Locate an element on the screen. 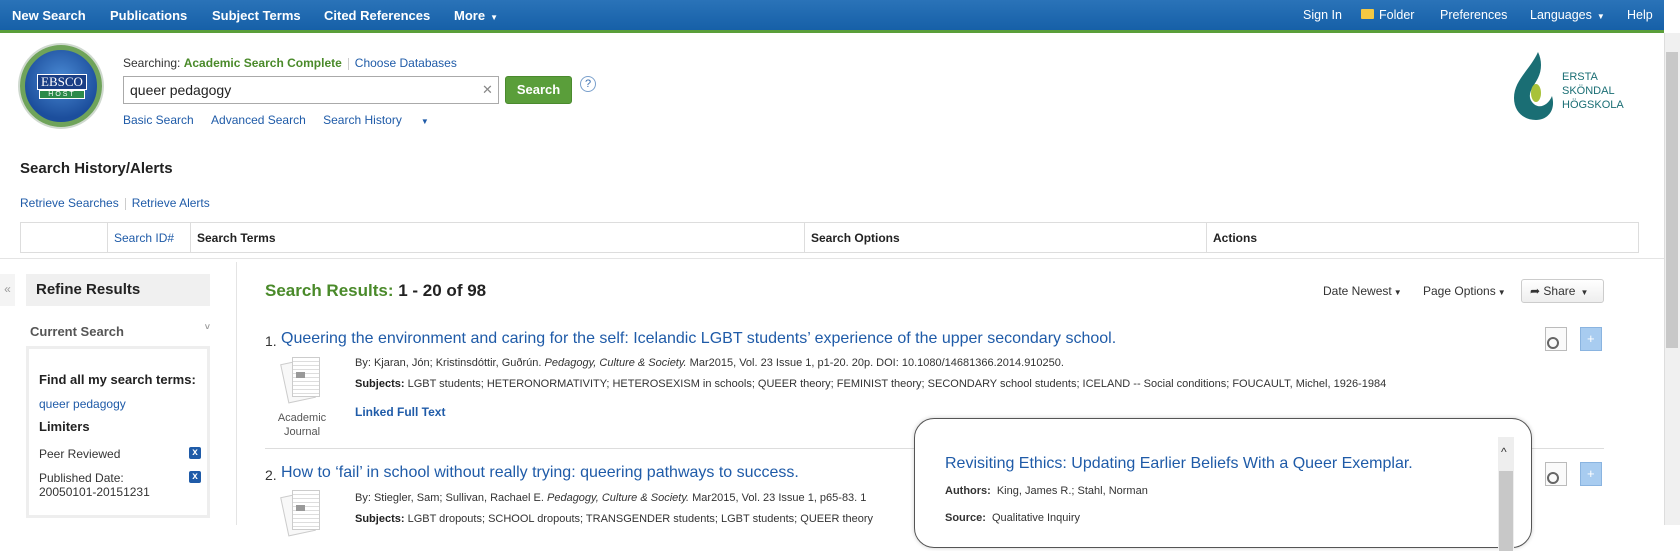 The width and height of the screenshot is (1680, 551). ersta-skondal-hogskola-logo: ERSTA SKÖNDAL HÖGSKOLA is located at coordinates (1569, 86).